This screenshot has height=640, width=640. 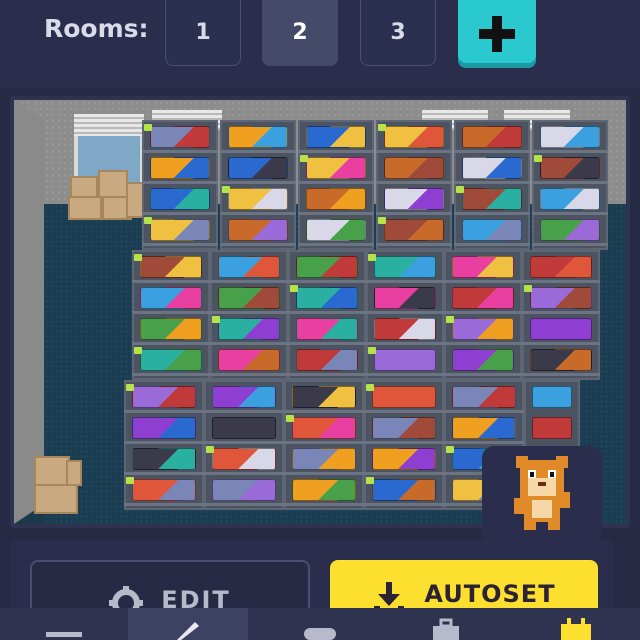 I want to click on nav-games, so click(x=320, y=624).